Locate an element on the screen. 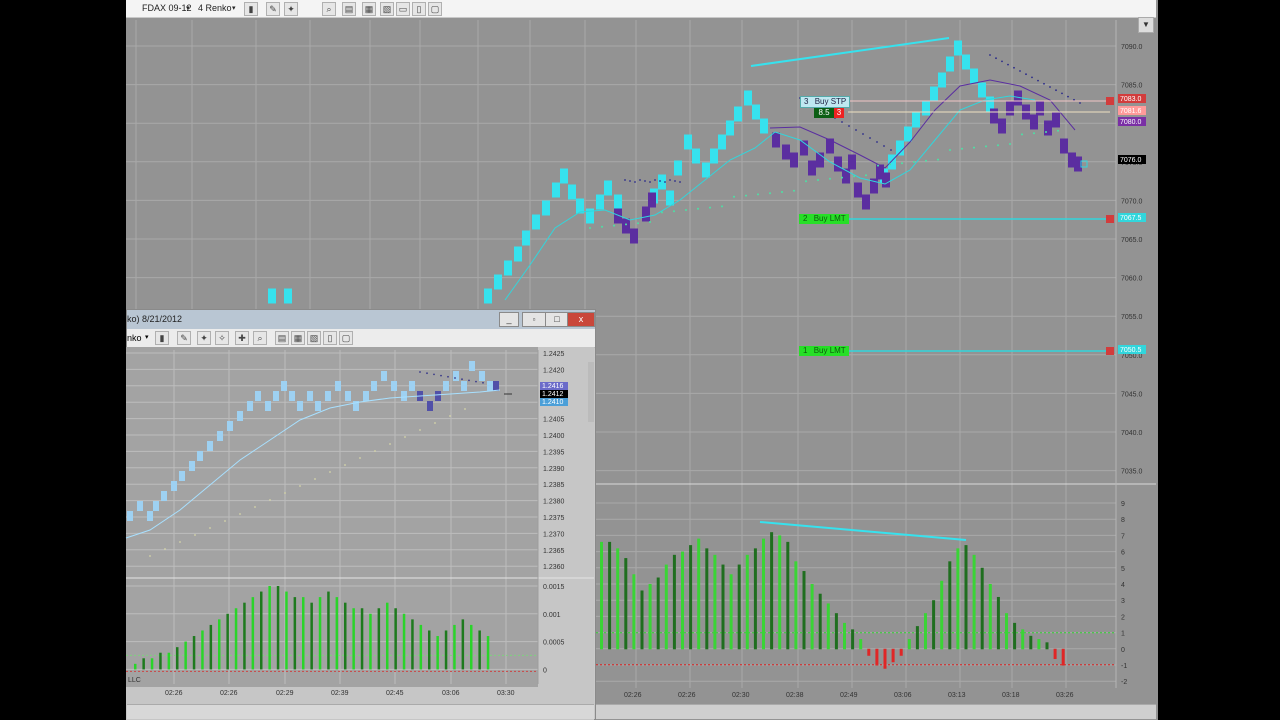  order-qty: 1 is located at coordinates (805, 350).